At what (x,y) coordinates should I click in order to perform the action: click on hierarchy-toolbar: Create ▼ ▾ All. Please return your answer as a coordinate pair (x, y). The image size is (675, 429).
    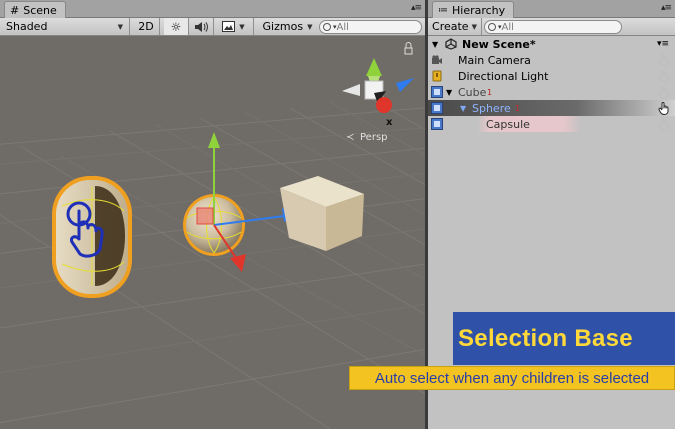
    Looking at the image, I should click on (551, 27).